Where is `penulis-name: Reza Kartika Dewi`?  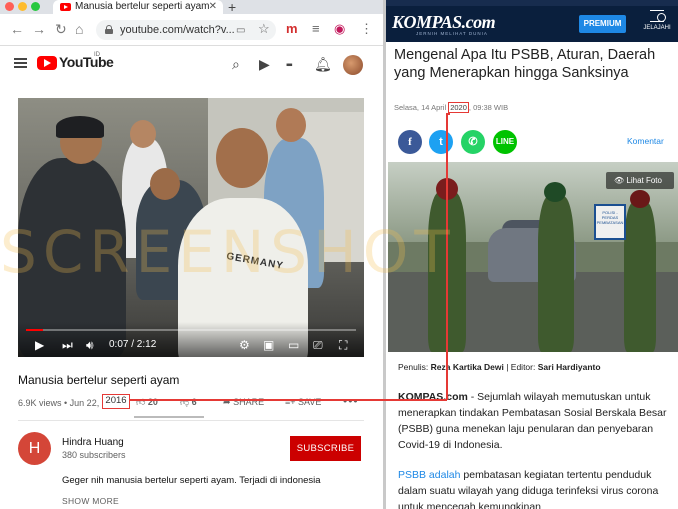 penulis-name: Reza Kartika Dewi is located at coordinates (467, 367).